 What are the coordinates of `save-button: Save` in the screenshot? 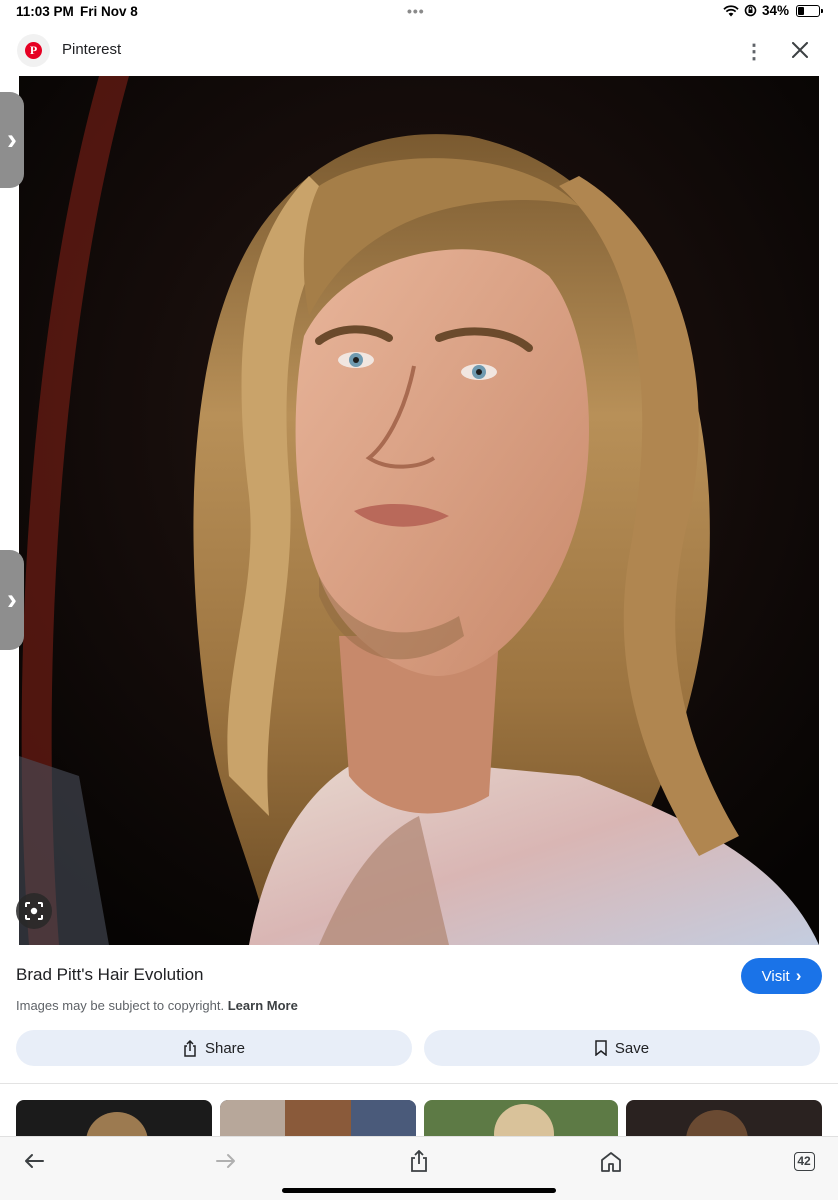 It's located at (622, 1048).